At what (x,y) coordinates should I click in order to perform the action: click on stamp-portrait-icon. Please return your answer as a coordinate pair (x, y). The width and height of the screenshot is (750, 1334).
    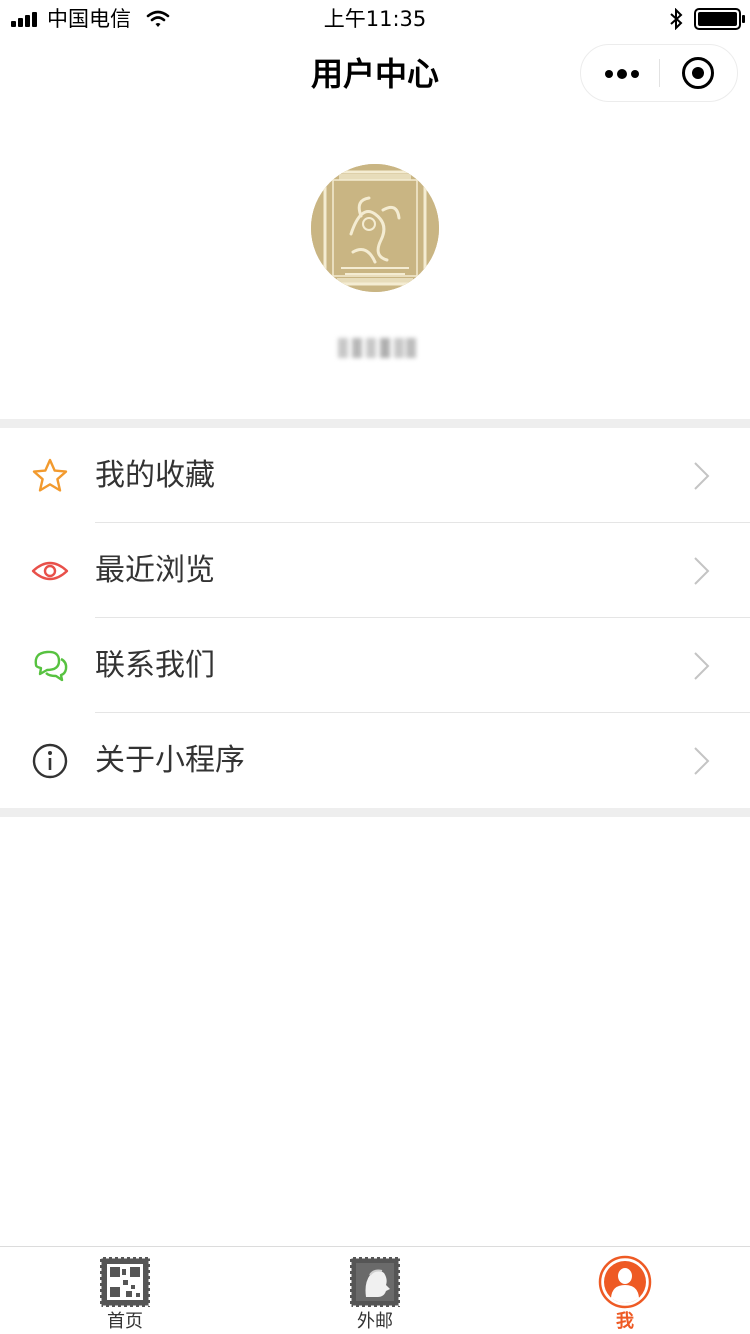
    Looking at the image, I should click on (375, 1282).